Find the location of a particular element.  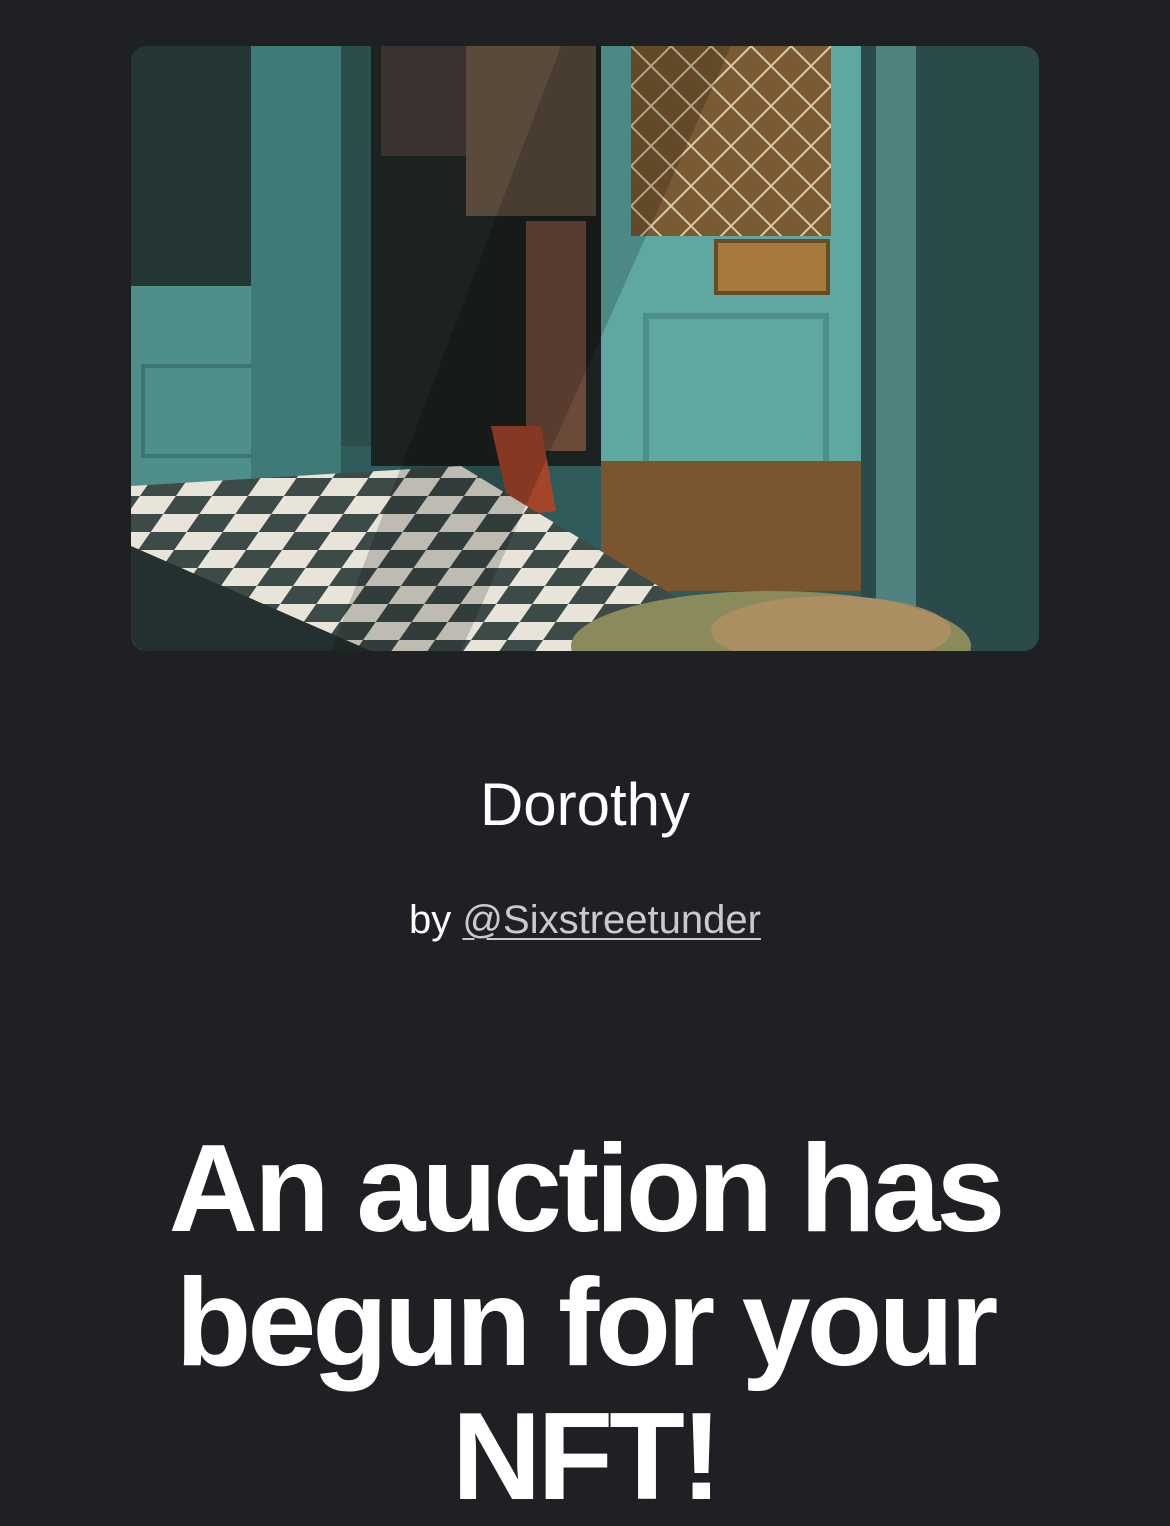

nft-title: Dorothy is located at coordinates (585, 804).